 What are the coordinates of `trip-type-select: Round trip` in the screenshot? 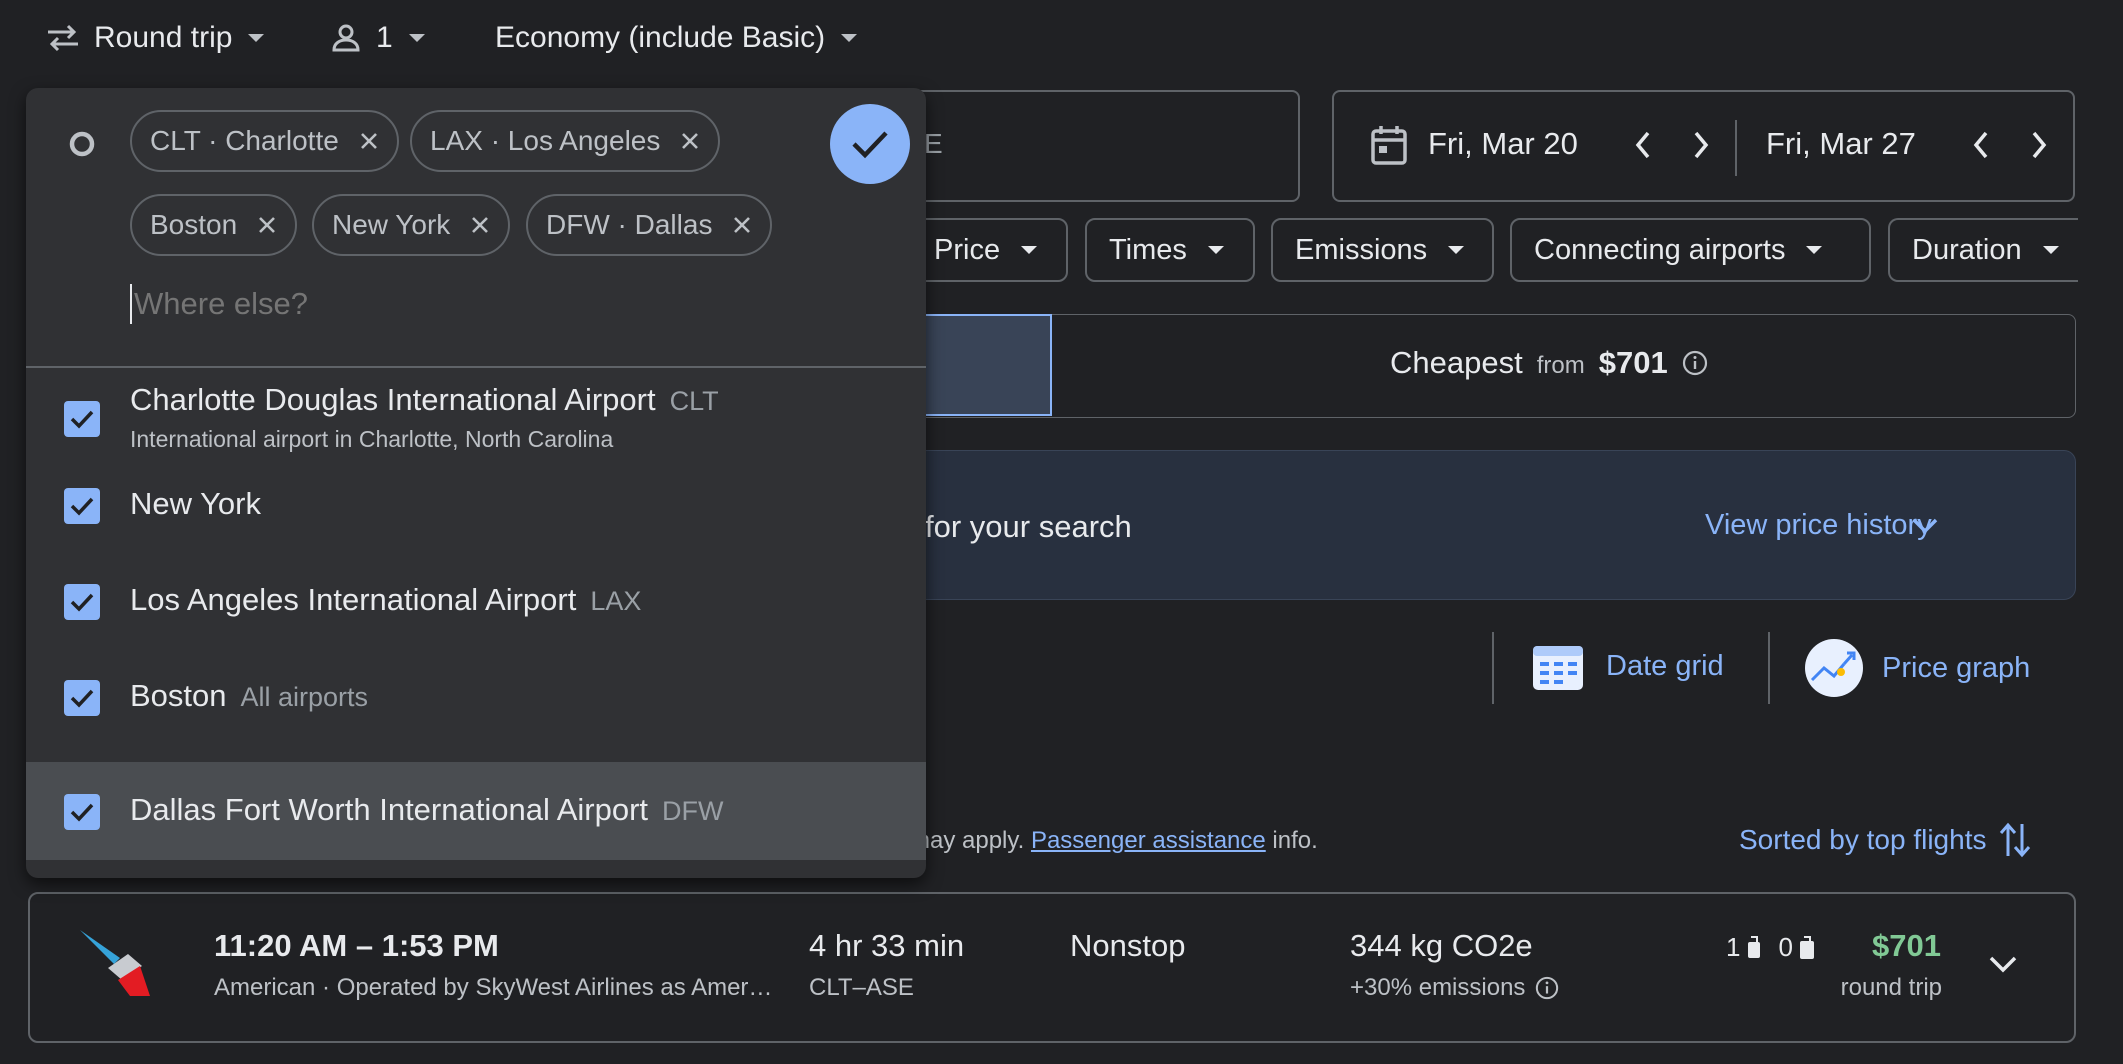 It's located at (156, 38).